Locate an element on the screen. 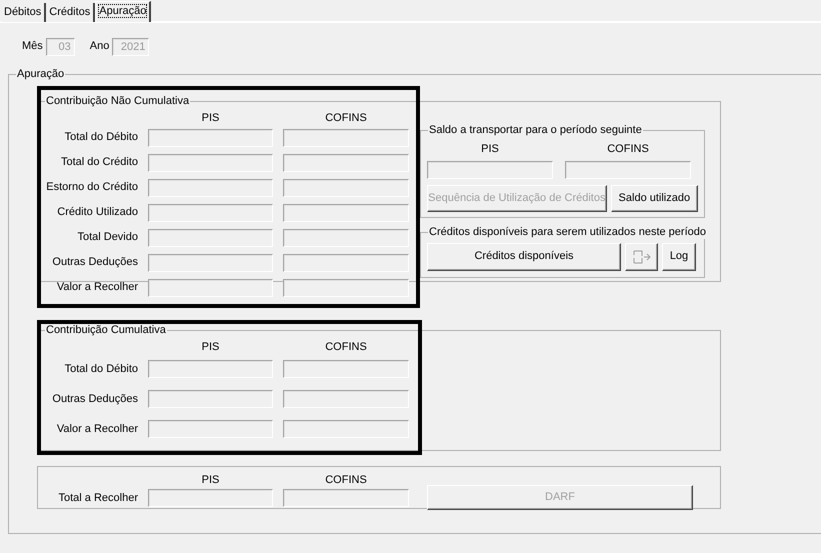  field-label: Total a Recolher is located at coordinates (98, 499).